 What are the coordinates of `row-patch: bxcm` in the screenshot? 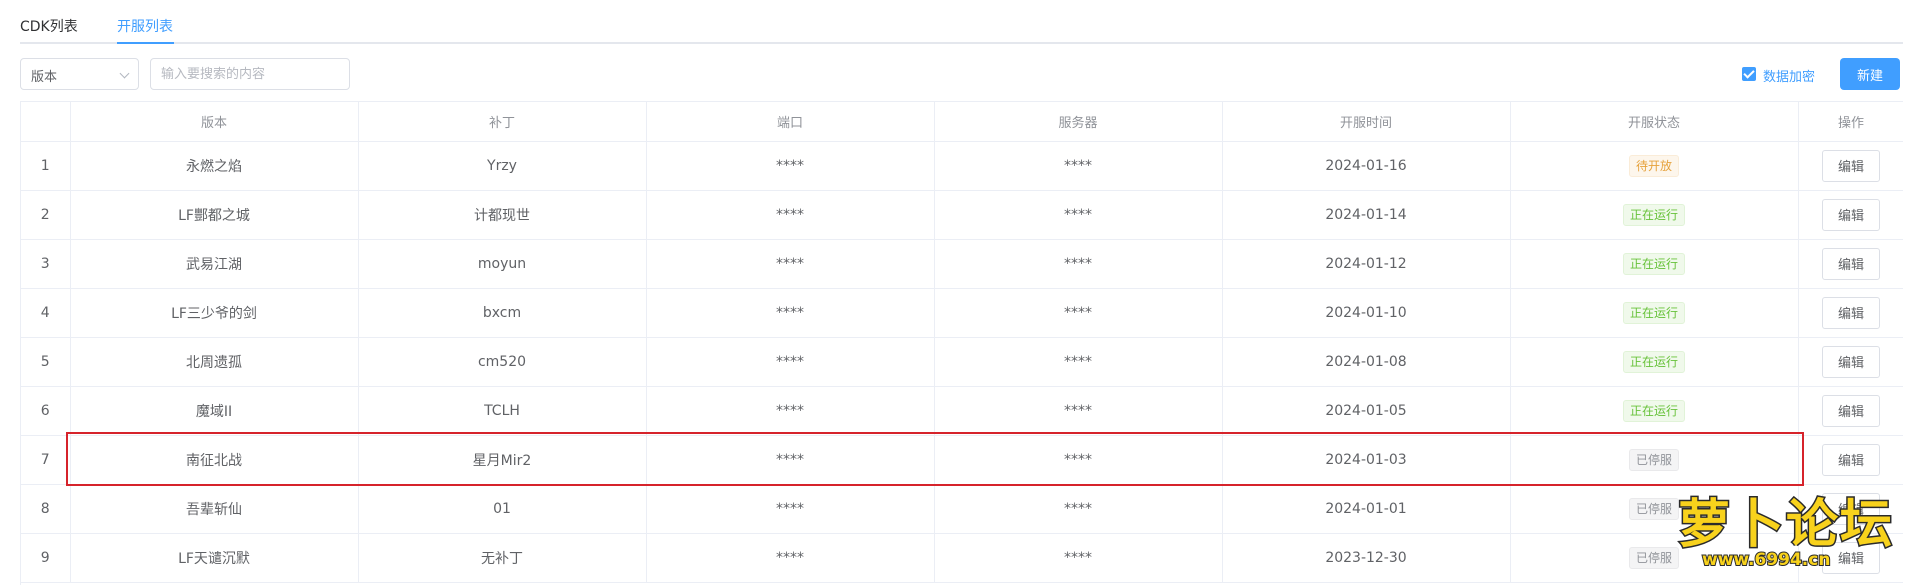 It's located at (502, 313).